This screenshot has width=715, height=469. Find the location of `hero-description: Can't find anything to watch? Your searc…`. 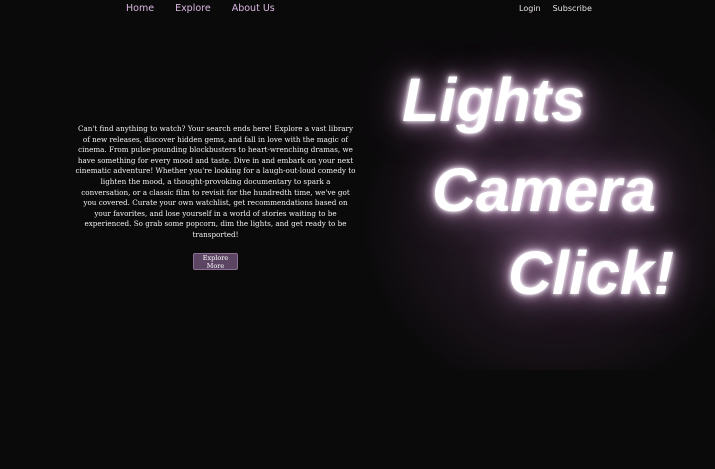

hero-description: Can't find anything to watch? Your searc… is located at coordinates (215, 181).